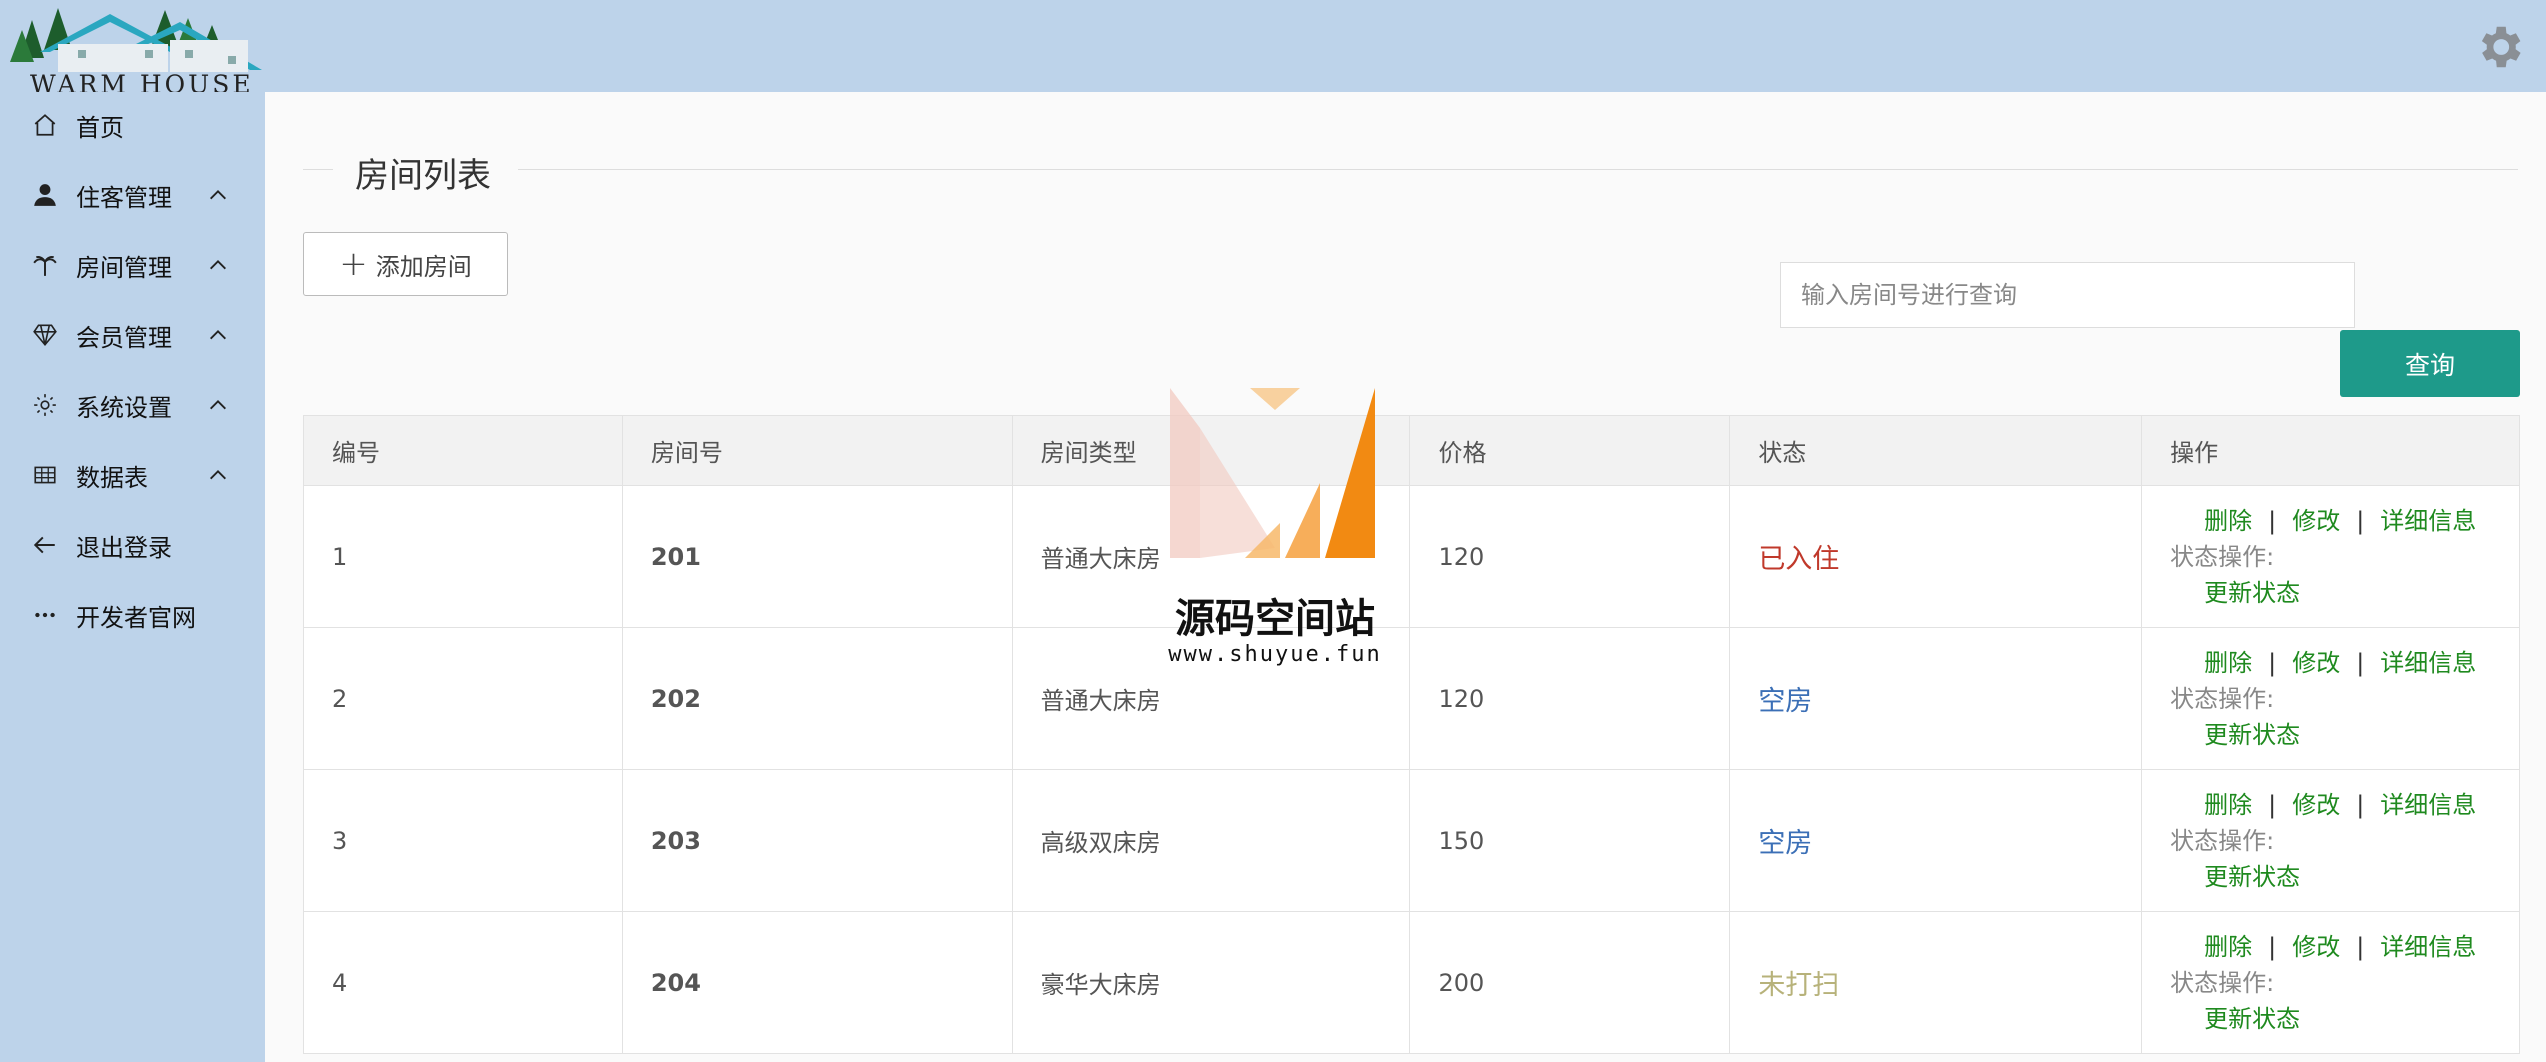  Describe the element at coordinates (1570, 982) in the screenshot. I see `cell-price: 200` at that location.